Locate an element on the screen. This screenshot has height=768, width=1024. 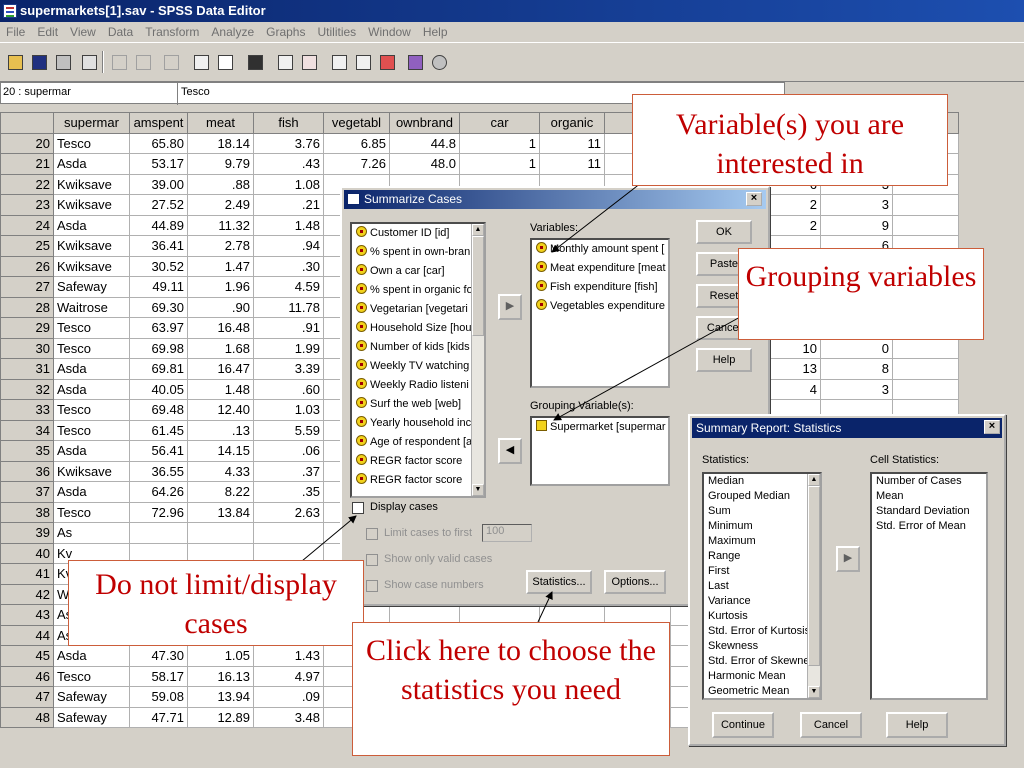
list-item: Minimum is located at coordinates (762, 526).